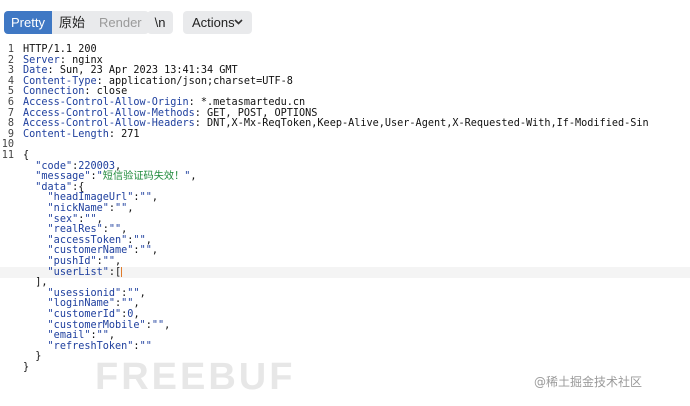 The height and width of the screenshot is (406, 690). Describe the element at coordinates (81, 187) in the screenshot. I see `punctuation: {` at that location.